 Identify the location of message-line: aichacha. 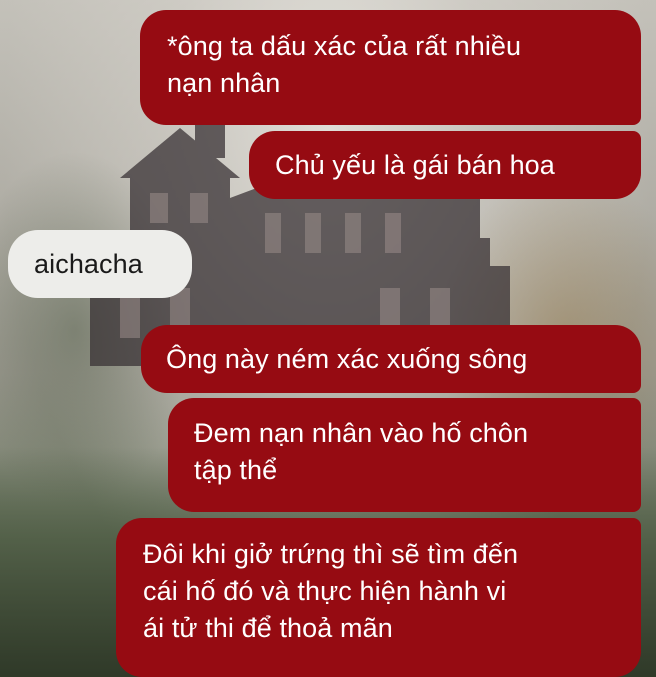
(88, 264).